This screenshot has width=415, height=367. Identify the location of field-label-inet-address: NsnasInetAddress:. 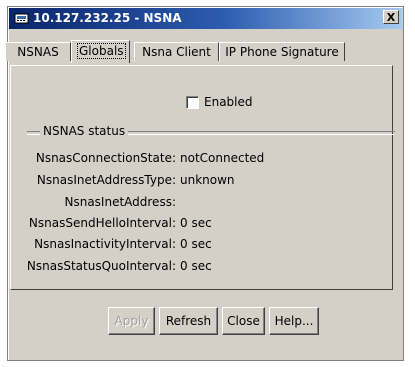
(88, 203).